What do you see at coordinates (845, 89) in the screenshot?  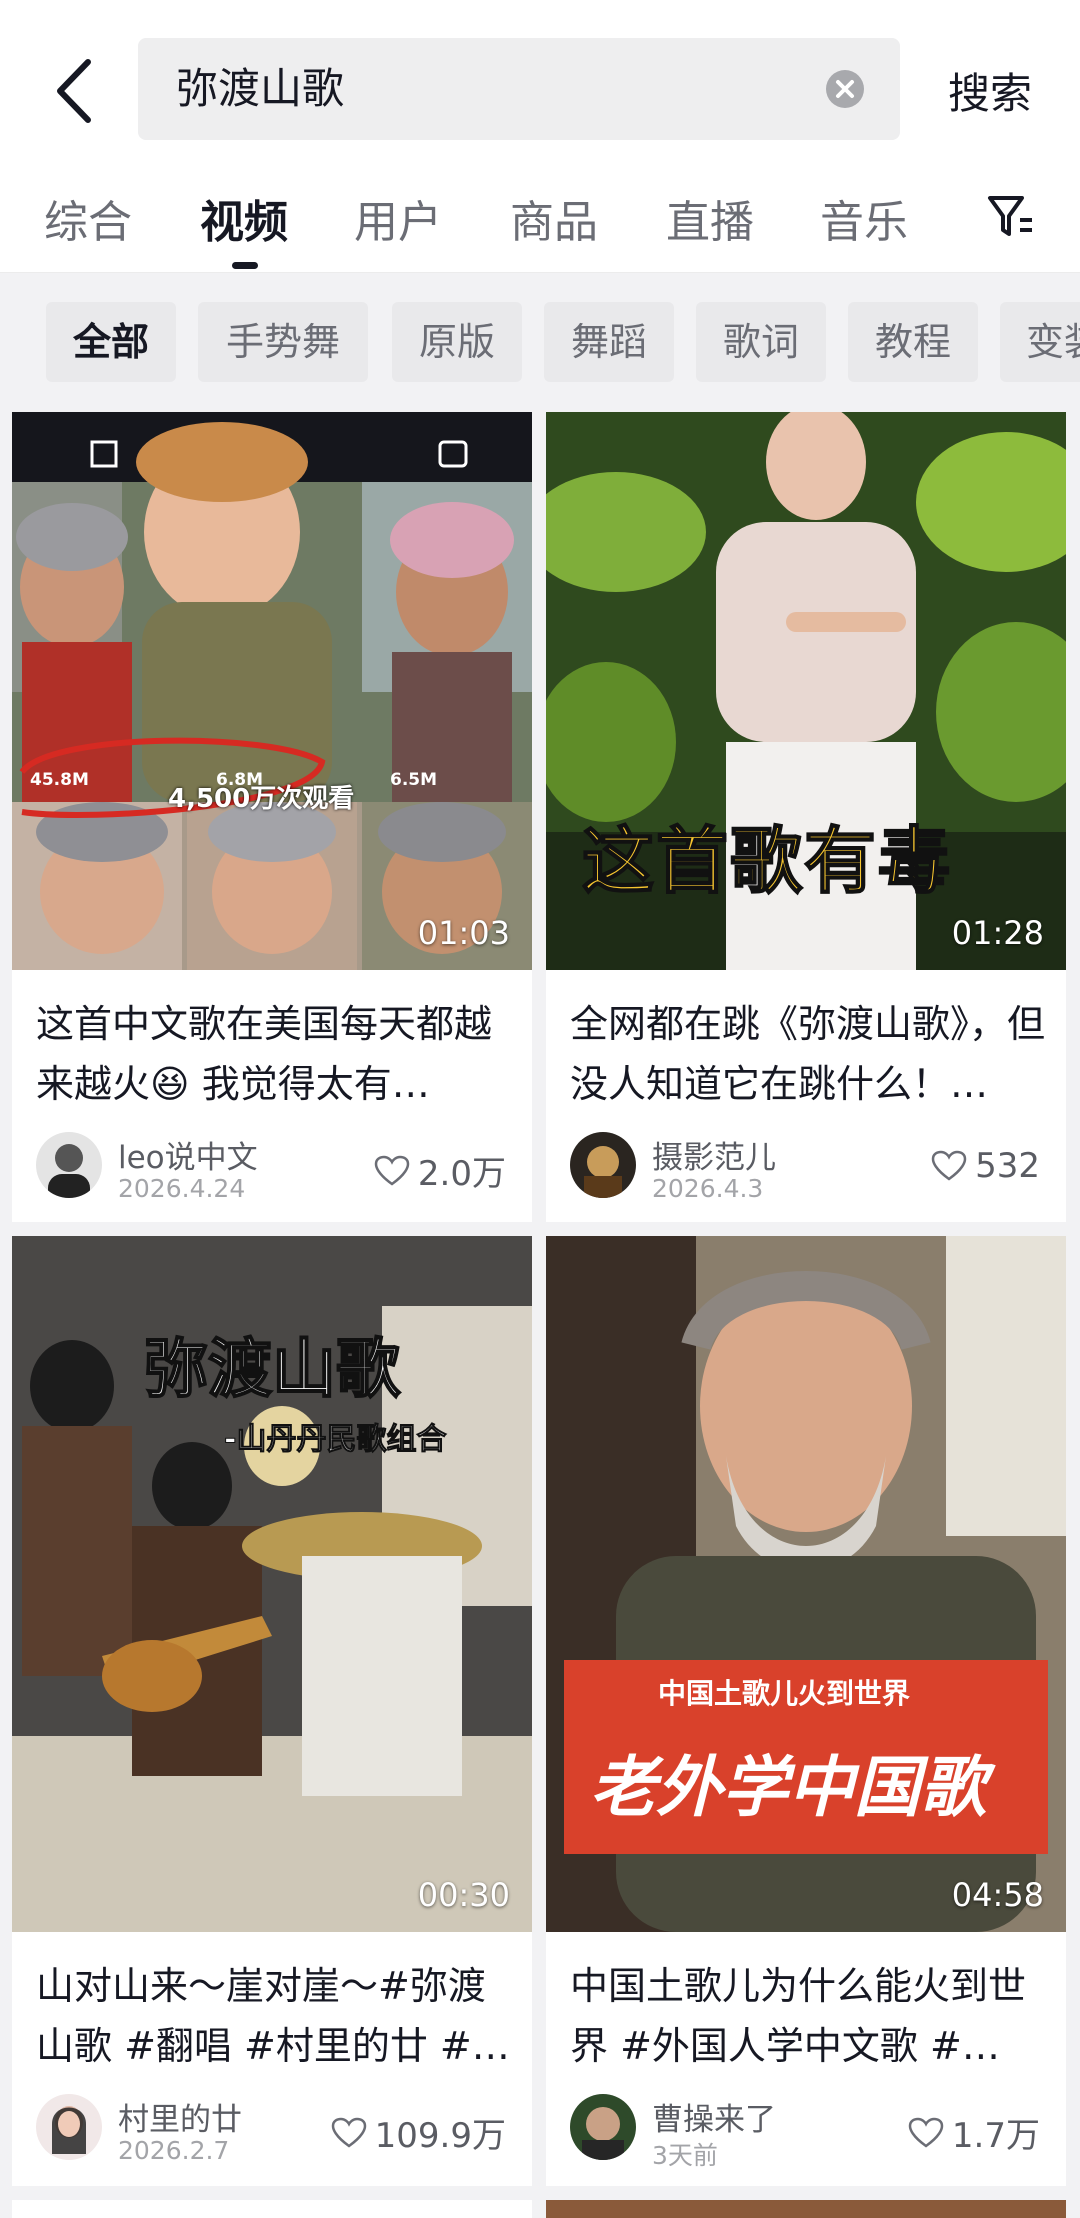 I see `clear-icon` at bounding box center [845, 89].